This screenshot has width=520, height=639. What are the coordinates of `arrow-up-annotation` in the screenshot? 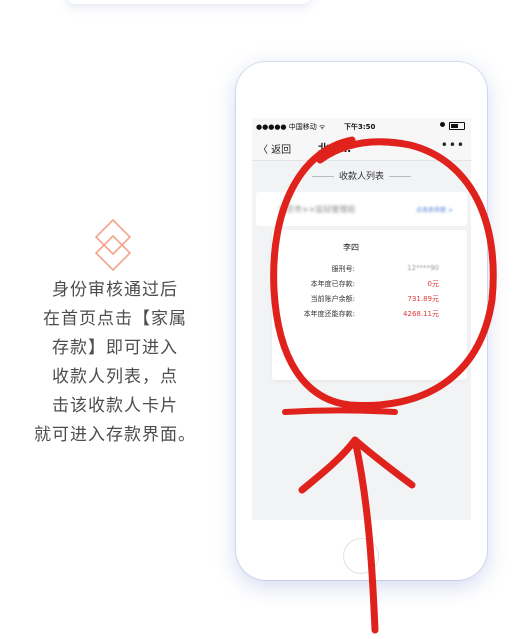 It's located at (357, 535).